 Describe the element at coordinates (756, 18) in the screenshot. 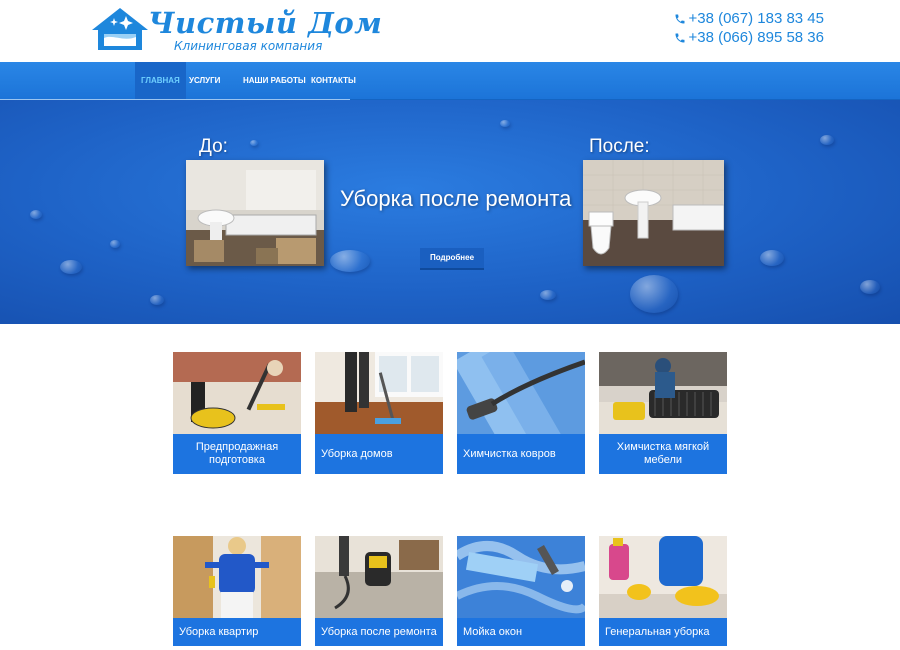

I see `phone-number: +38 (067) 183 83 45` at that location.